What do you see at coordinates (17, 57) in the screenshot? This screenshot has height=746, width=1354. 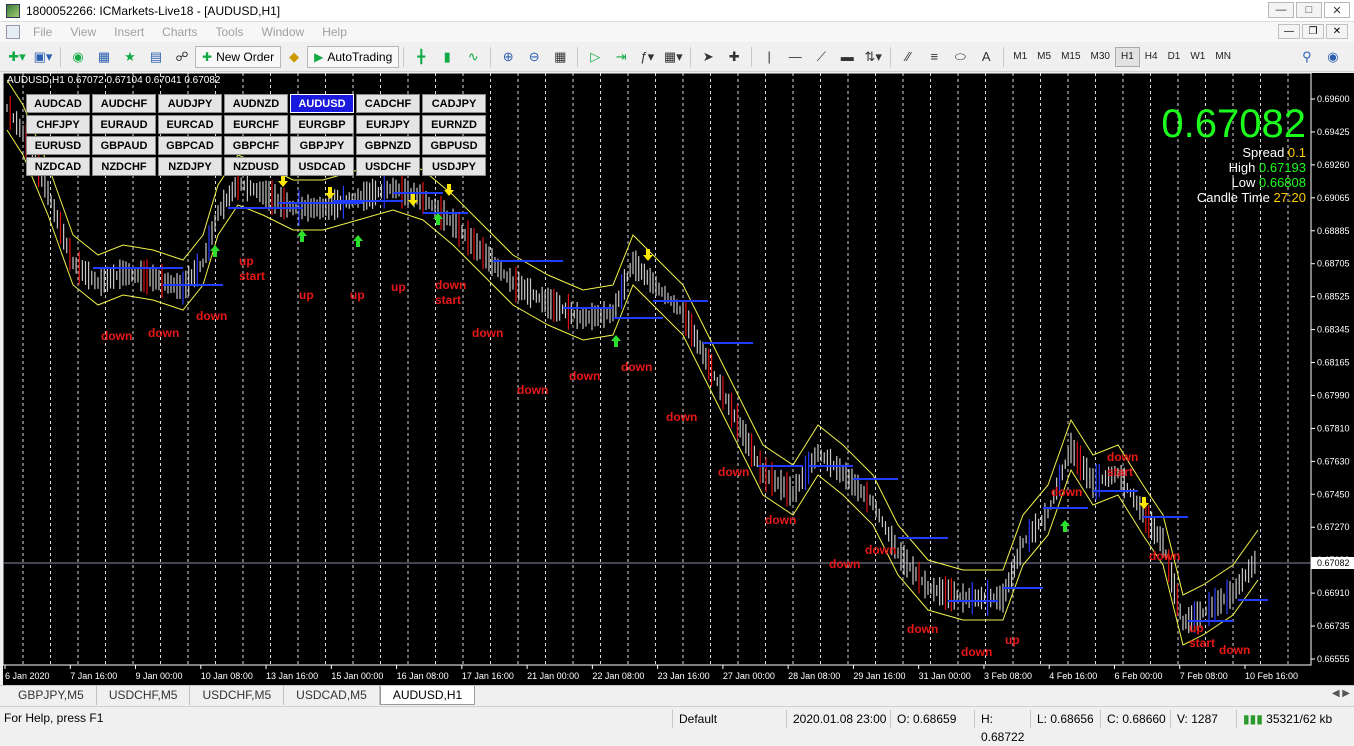 I see `new-chart-icon: ✚▾` at bounding box center [17, 57].